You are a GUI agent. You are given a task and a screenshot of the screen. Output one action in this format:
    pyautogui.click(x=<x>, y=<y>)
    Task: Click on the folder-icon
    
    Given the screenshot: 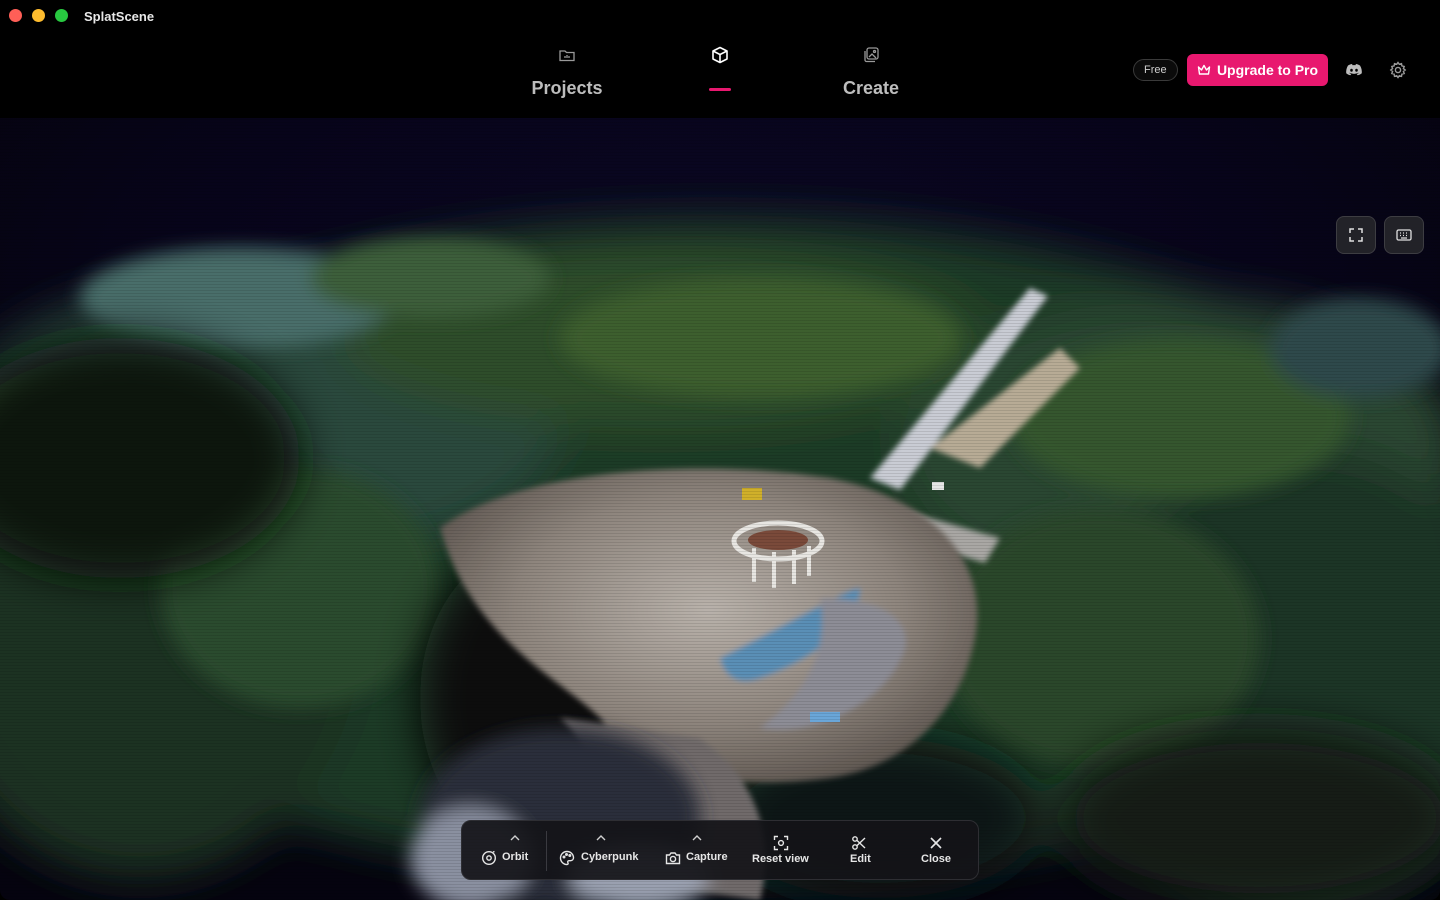 What is the action you would take?
    pyautogui.click(x=567, y=56)
    